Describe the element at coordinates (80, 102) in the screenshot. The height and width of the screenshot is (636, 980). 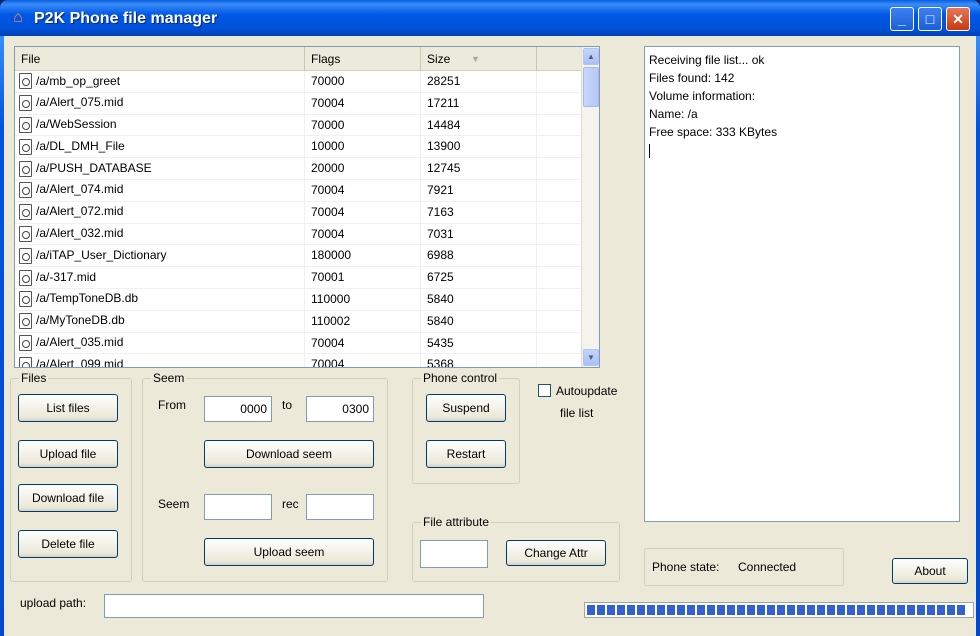
I see `file-name: /a/Alert_075.mid` at that location.